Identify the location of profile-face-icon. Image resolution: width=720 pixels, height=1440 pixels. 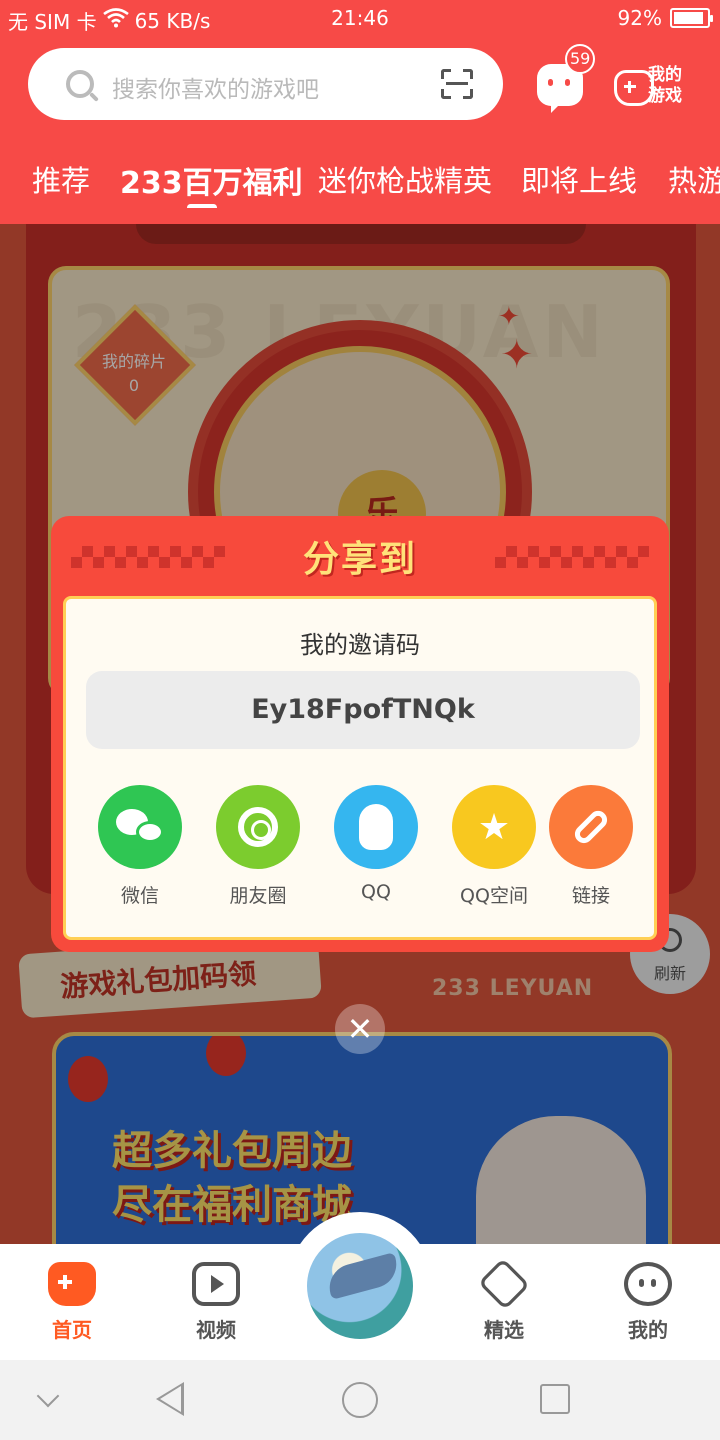
(648, 1284).